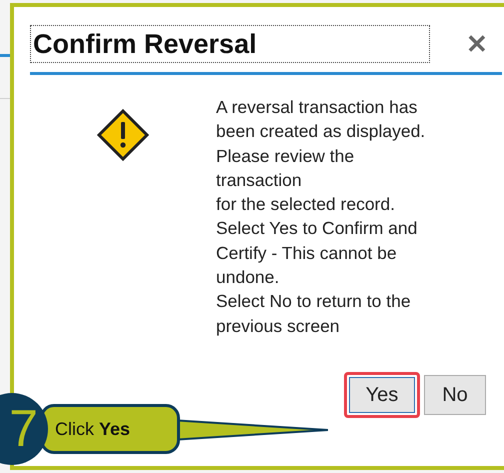 This screenshot has height=473, width=504. What do you see at coordinates (123, 135) in the screenshot?
I see `warning-icon` at bounding box center [123, 135].